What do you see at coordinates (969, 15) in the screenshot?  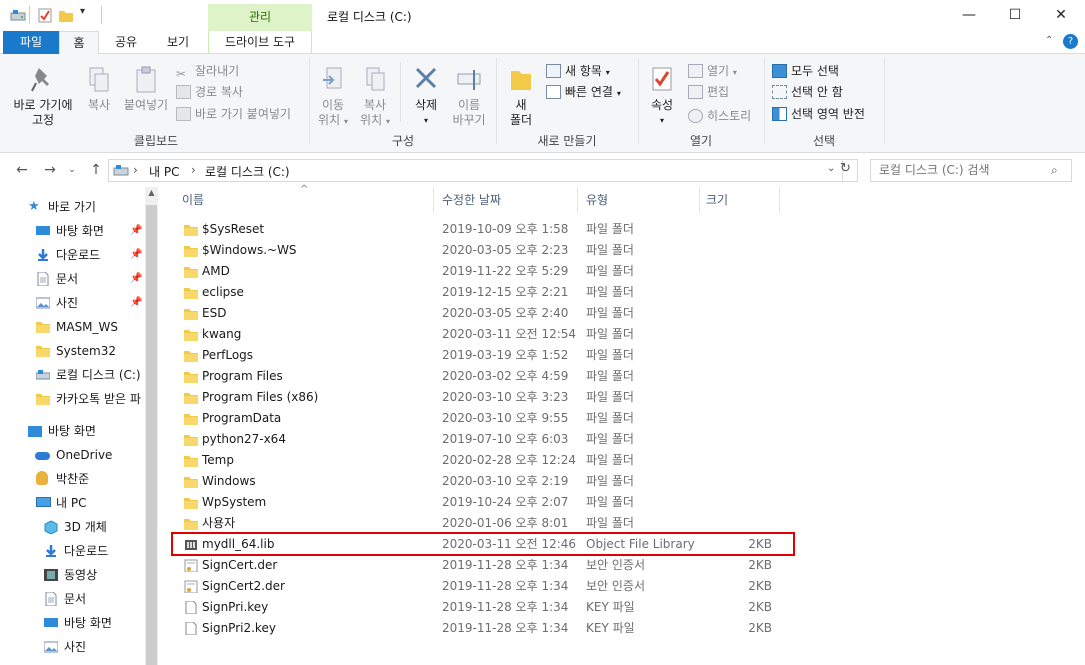 I see `minimize-button: —` at bounding box center [969, 15].